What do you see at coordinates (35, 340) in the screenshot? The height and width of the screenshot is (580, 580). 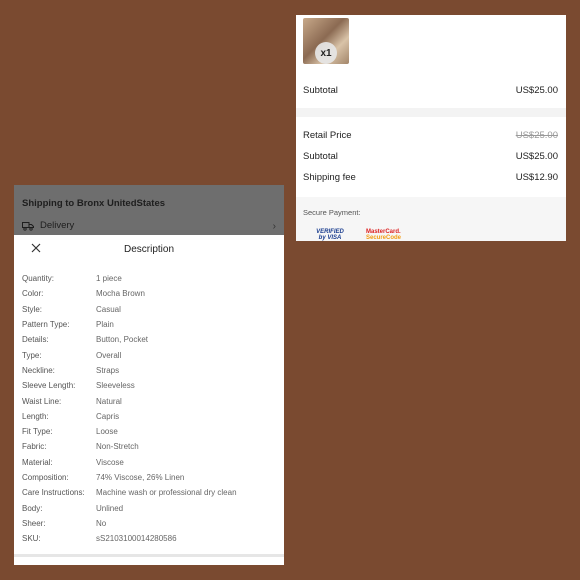 I see `spec-key: Details:` at bounding box center [35, 340].